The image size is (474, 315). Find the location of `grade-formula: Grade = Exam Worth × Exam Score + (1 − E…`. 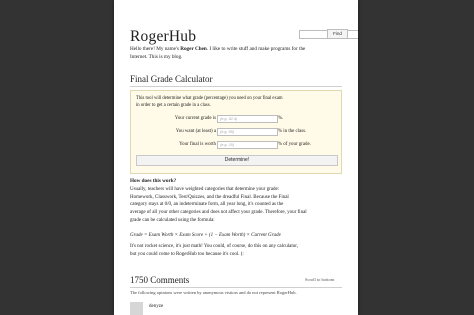

grade-formula: Grade = Exam Worth × Exam Score + (1 − E… is located at coordinates (205, 235).